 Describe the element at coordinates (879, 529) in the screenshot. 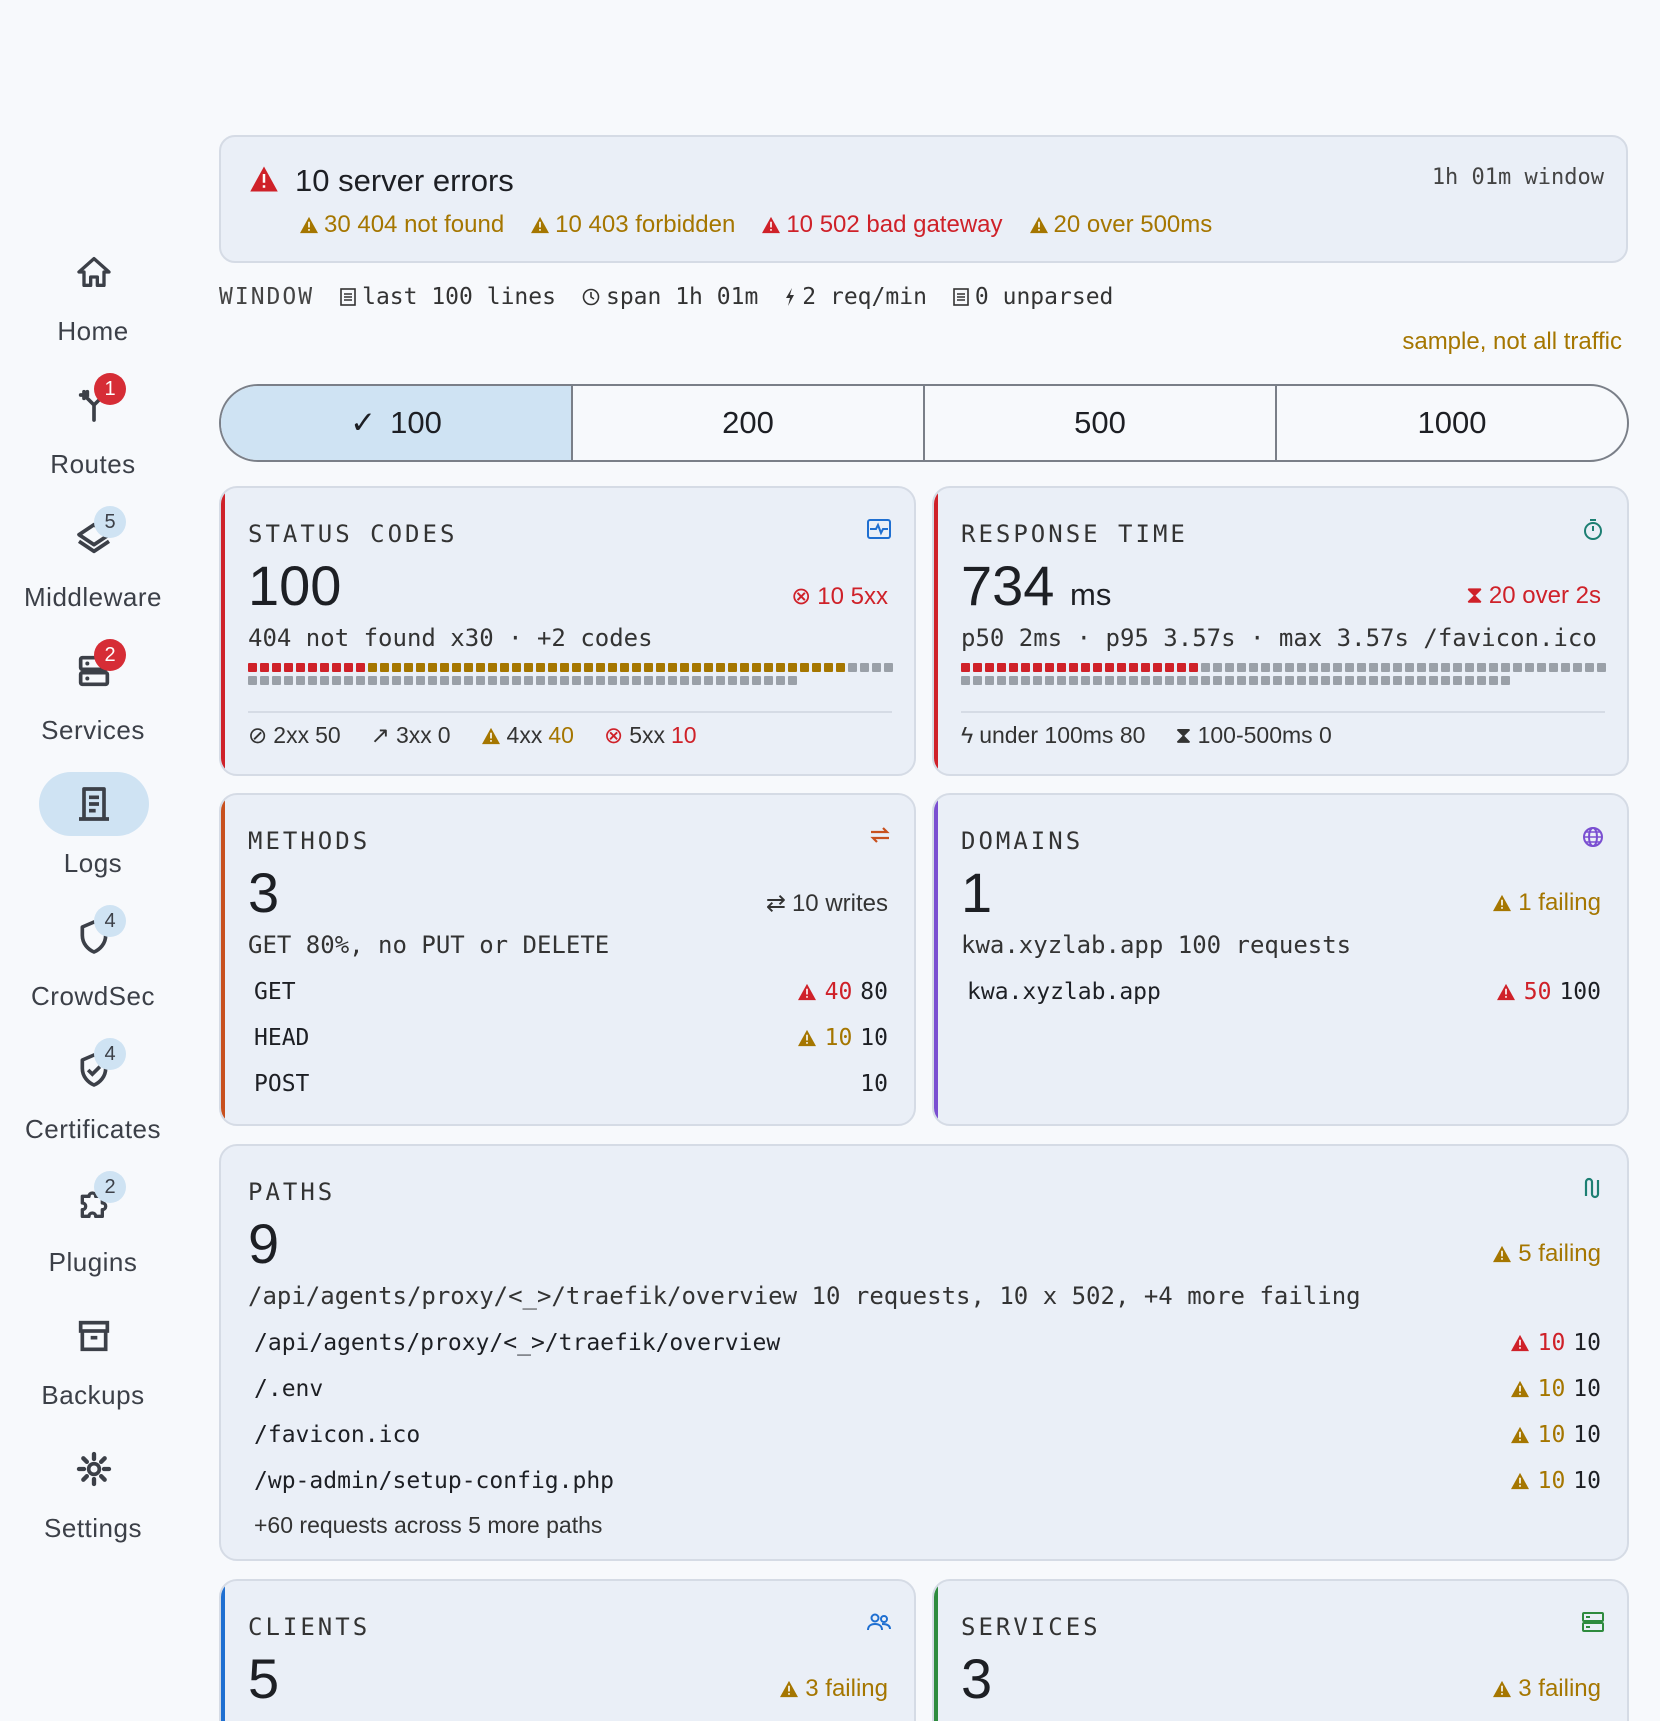

I see `monitor-heart-icon` at that location.